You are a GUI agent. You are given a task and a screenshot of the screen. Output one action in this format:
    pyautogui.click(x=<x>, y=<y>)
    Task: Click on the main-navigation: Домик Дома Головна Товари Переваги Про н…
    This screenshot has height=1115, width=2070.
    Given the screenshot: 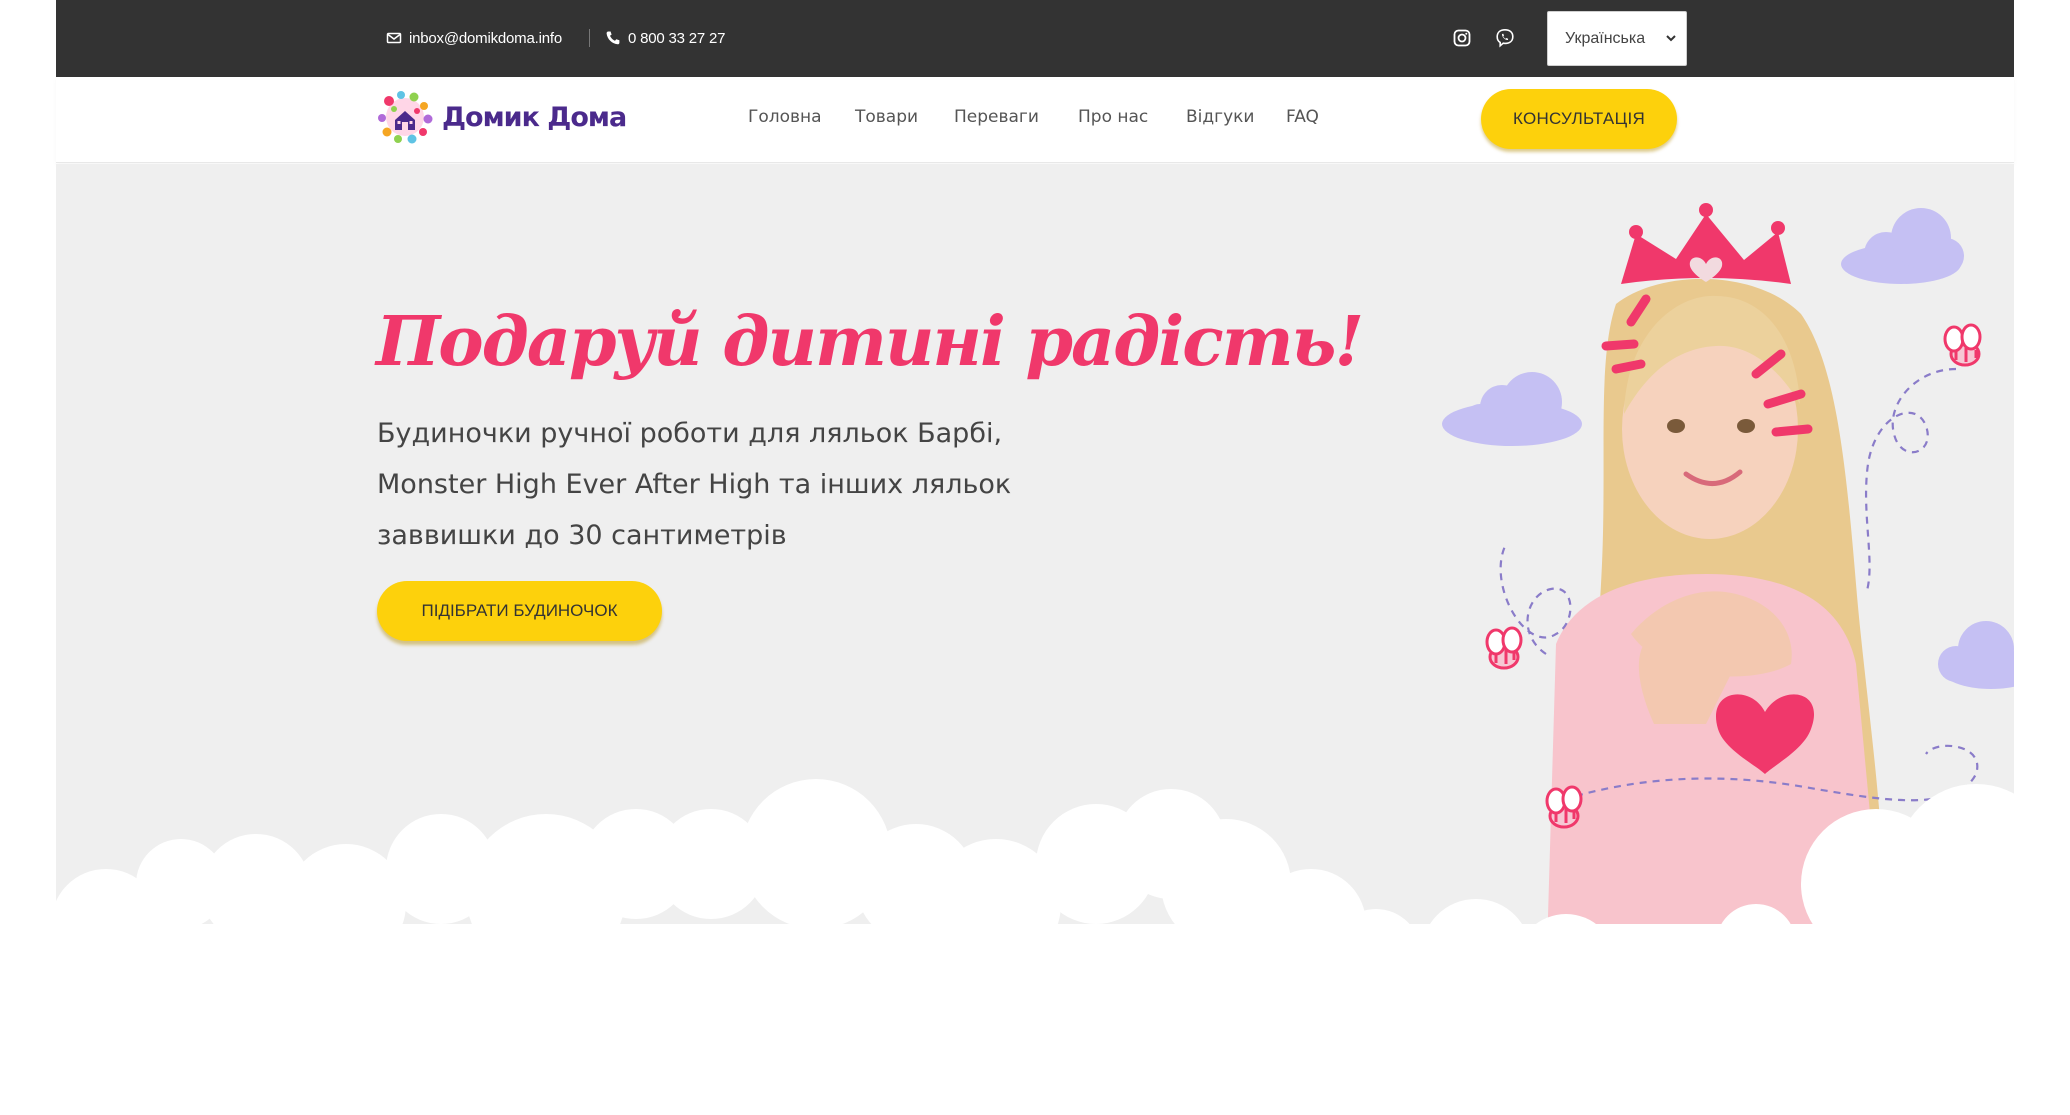 What is the action you would take?
    pyautogui.click(x=1035, y=120)
    